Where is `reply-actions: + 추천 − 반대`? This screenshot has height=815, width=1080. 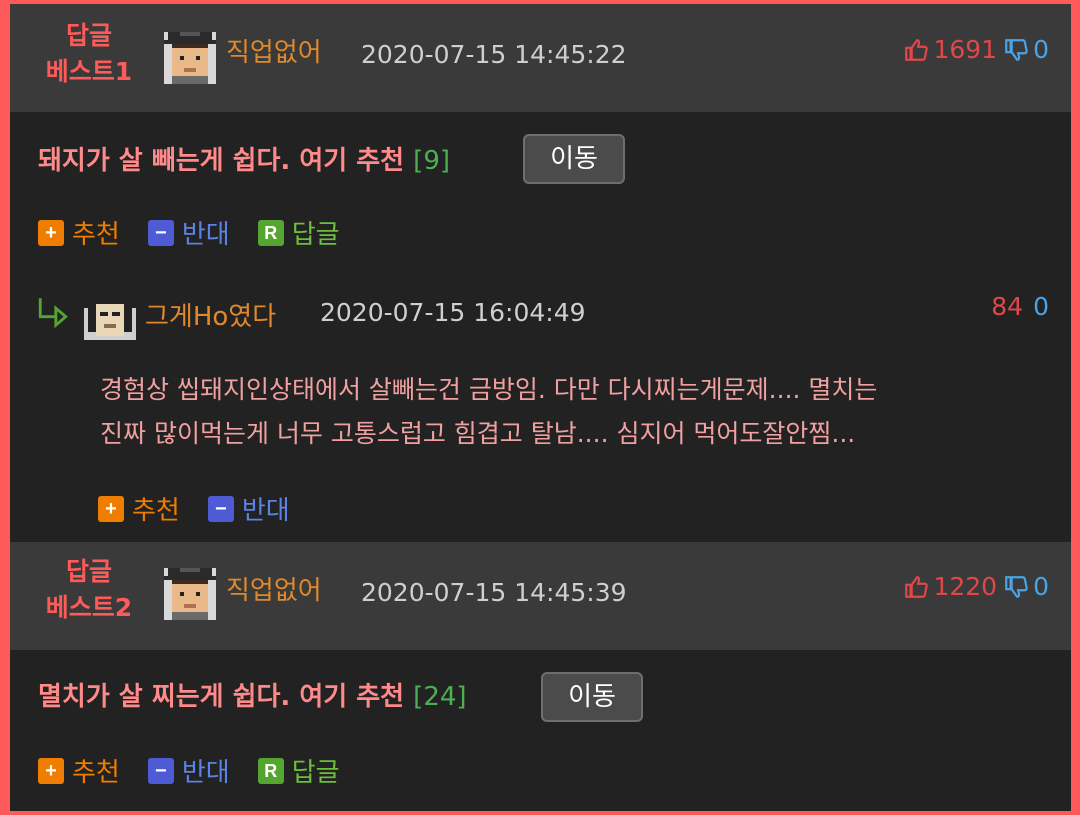
reply-actions: + 추천 − 반대 is located at coordinates (208, 508).